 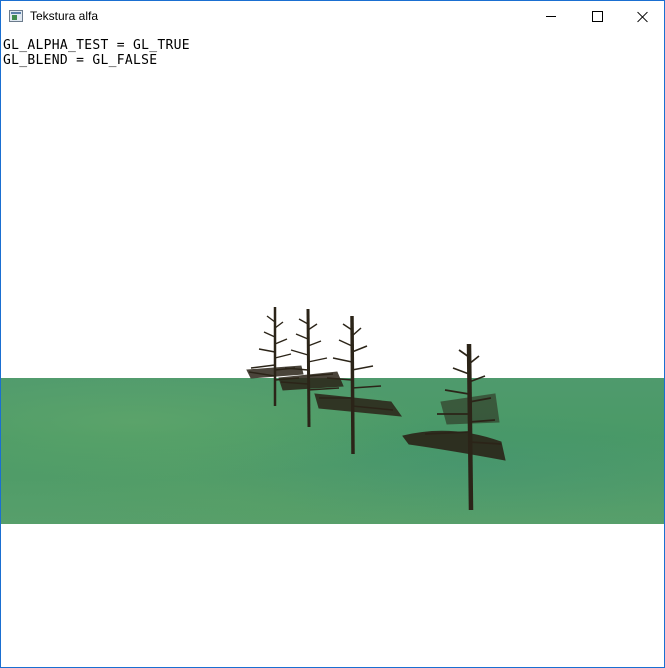 I want to click on maximize-icon, so click(x=597, y=16).